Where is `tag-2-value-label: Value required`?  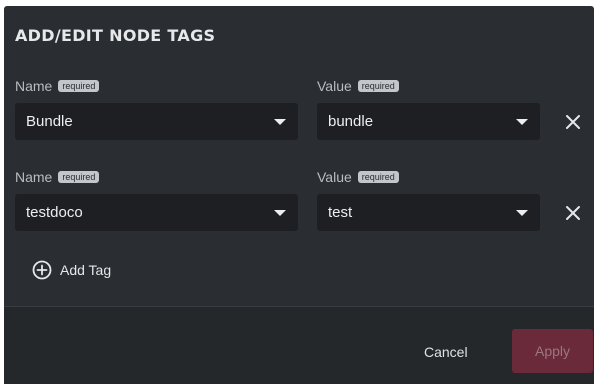
tag-2-value-label: Value required is located at coordinates (358, 177).